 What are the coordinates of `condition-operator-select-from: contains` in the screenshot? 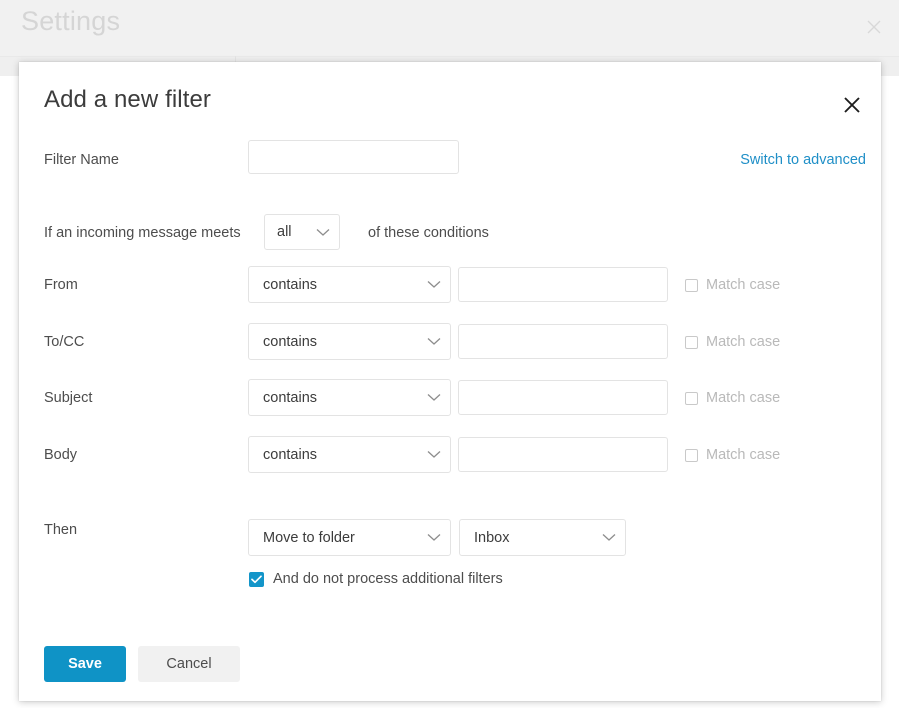 It's located at (349, 284).